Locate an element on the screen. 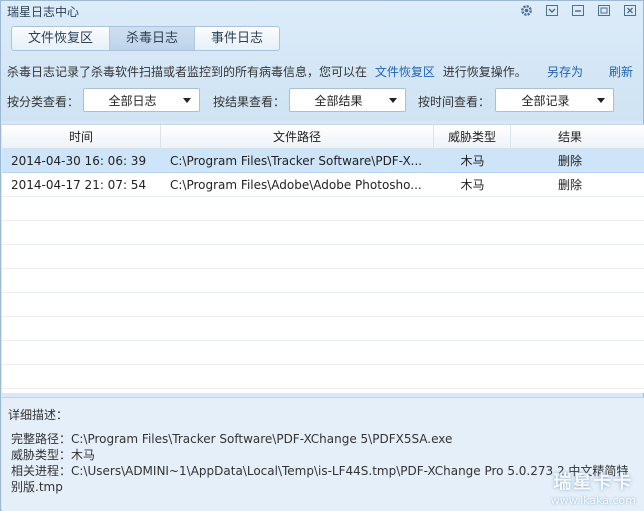 The height and width of the screenshot is (511, 644). watermark-logo: 瑞星卡卡 www.ikaka.com is located at coordinates (593, 487).